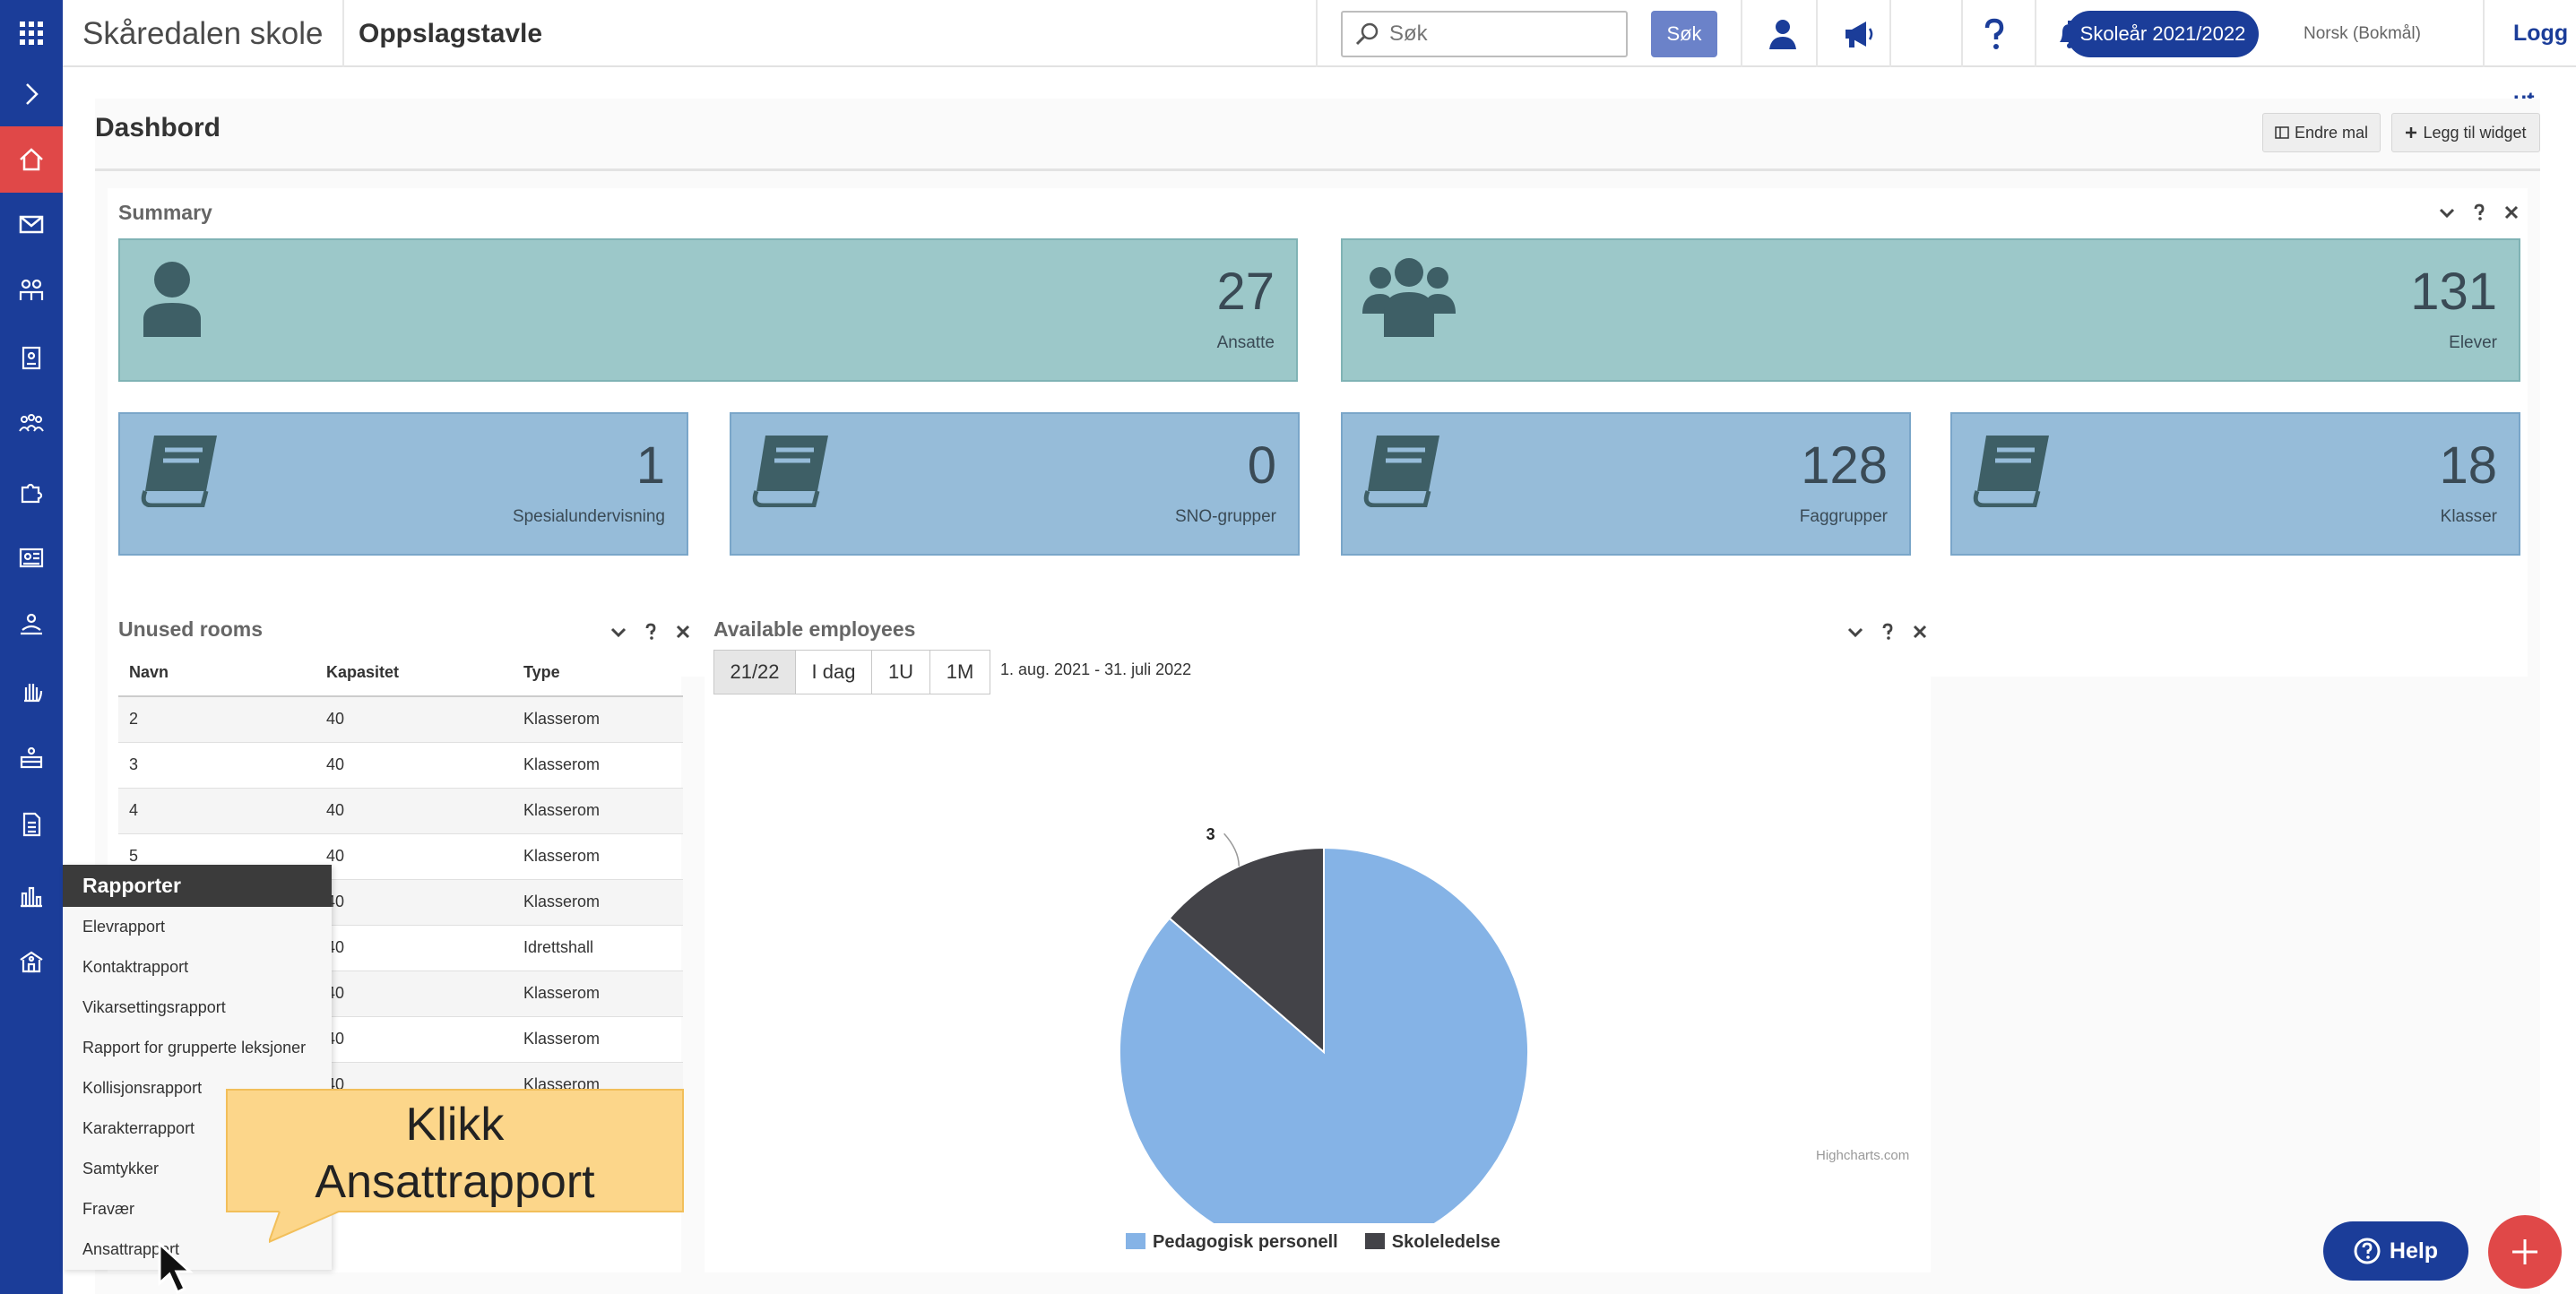 The image size is (2576, 1294). What do you see at coordinates (165, 213) in the screenshot?
I see `summary-title: Summary` at bounding box center [165, 213].